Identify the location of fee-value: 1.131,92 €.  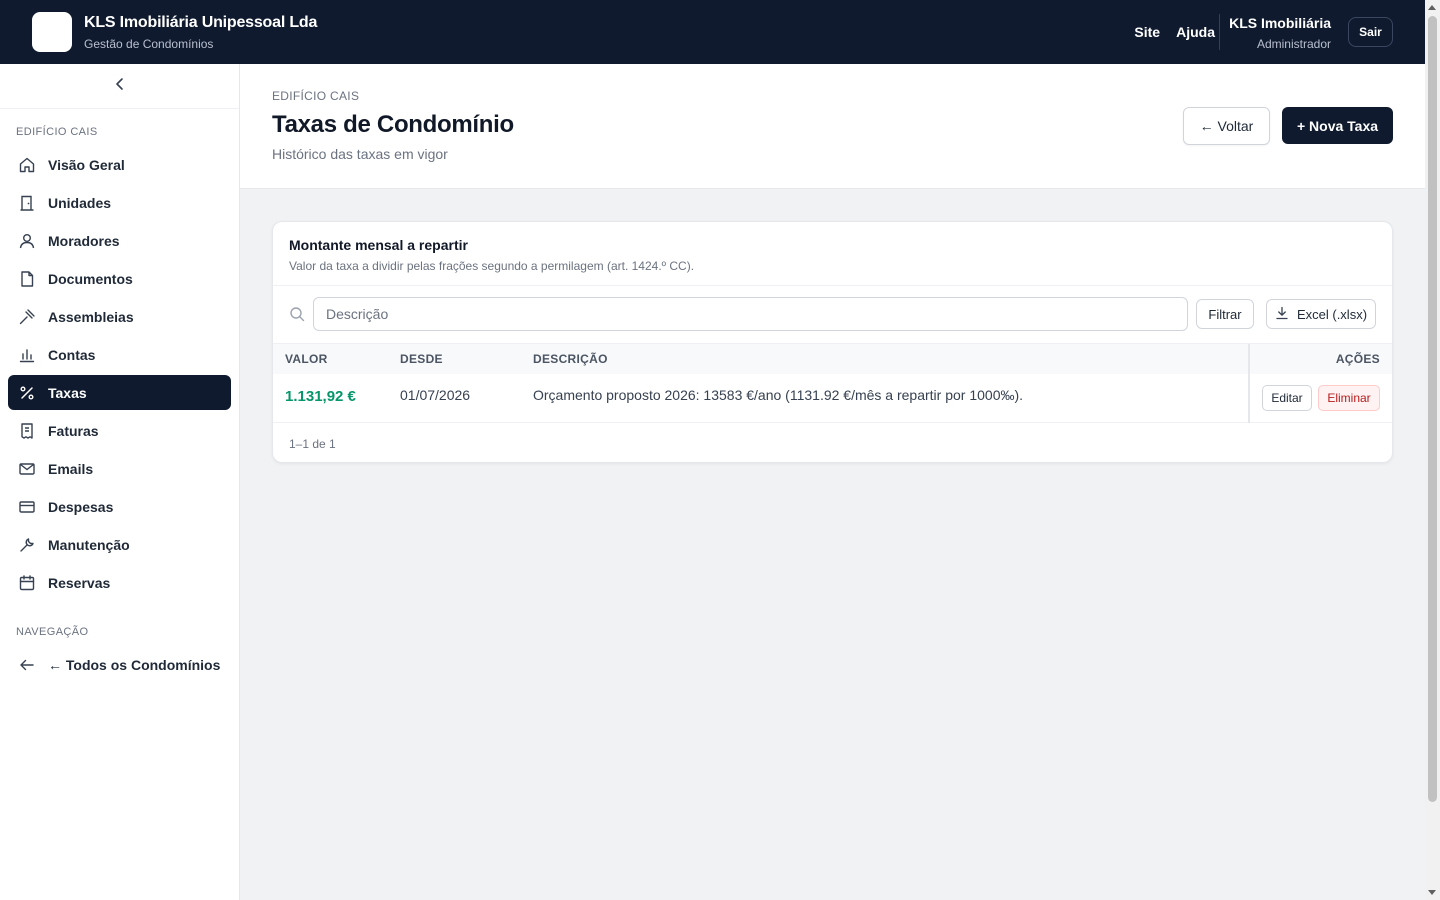
(320, 396).